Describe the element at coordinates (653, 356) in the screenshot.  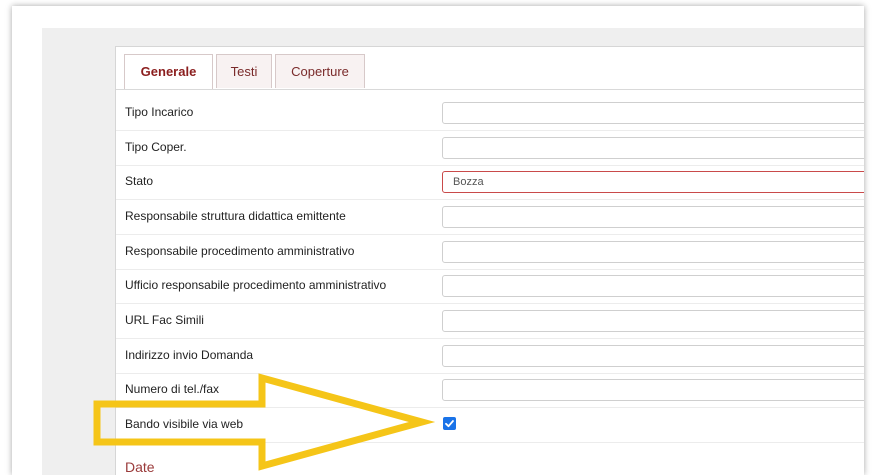
I see `input-indirizzo-invio` at that location.